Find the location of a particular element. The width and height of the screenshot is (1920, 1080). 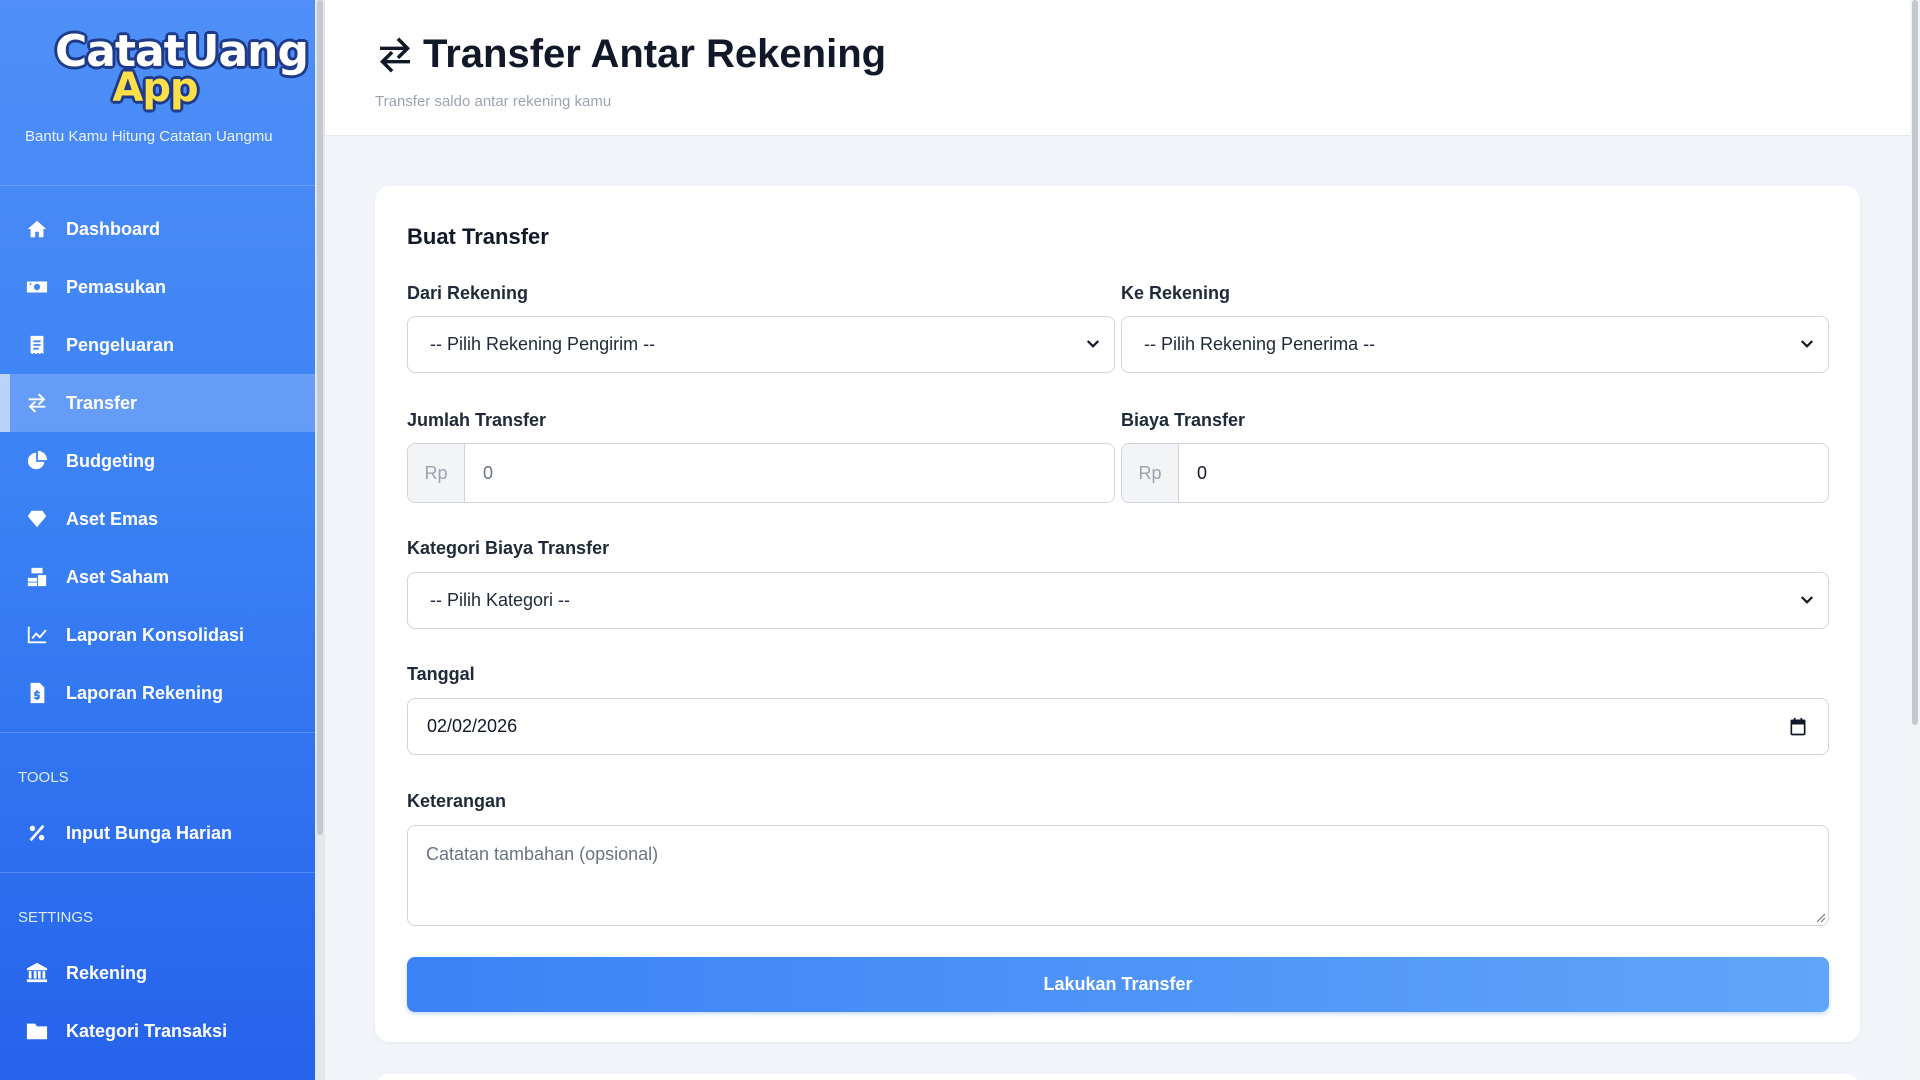

nav-label: Pemasukan is located at coordinates (116, 286).